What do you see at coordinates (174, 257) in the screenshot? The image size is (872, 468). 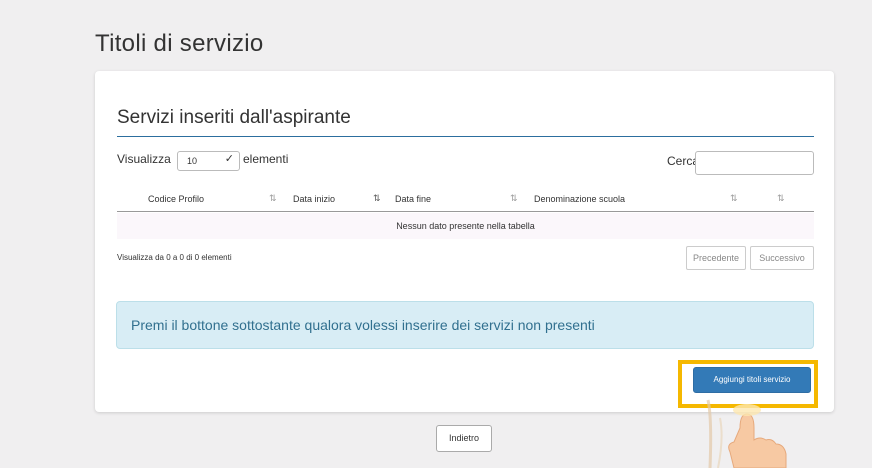 I see `pagination-info: Visualizza da 0 a 0 di 0 elementi` at bounding box center [174, 257].